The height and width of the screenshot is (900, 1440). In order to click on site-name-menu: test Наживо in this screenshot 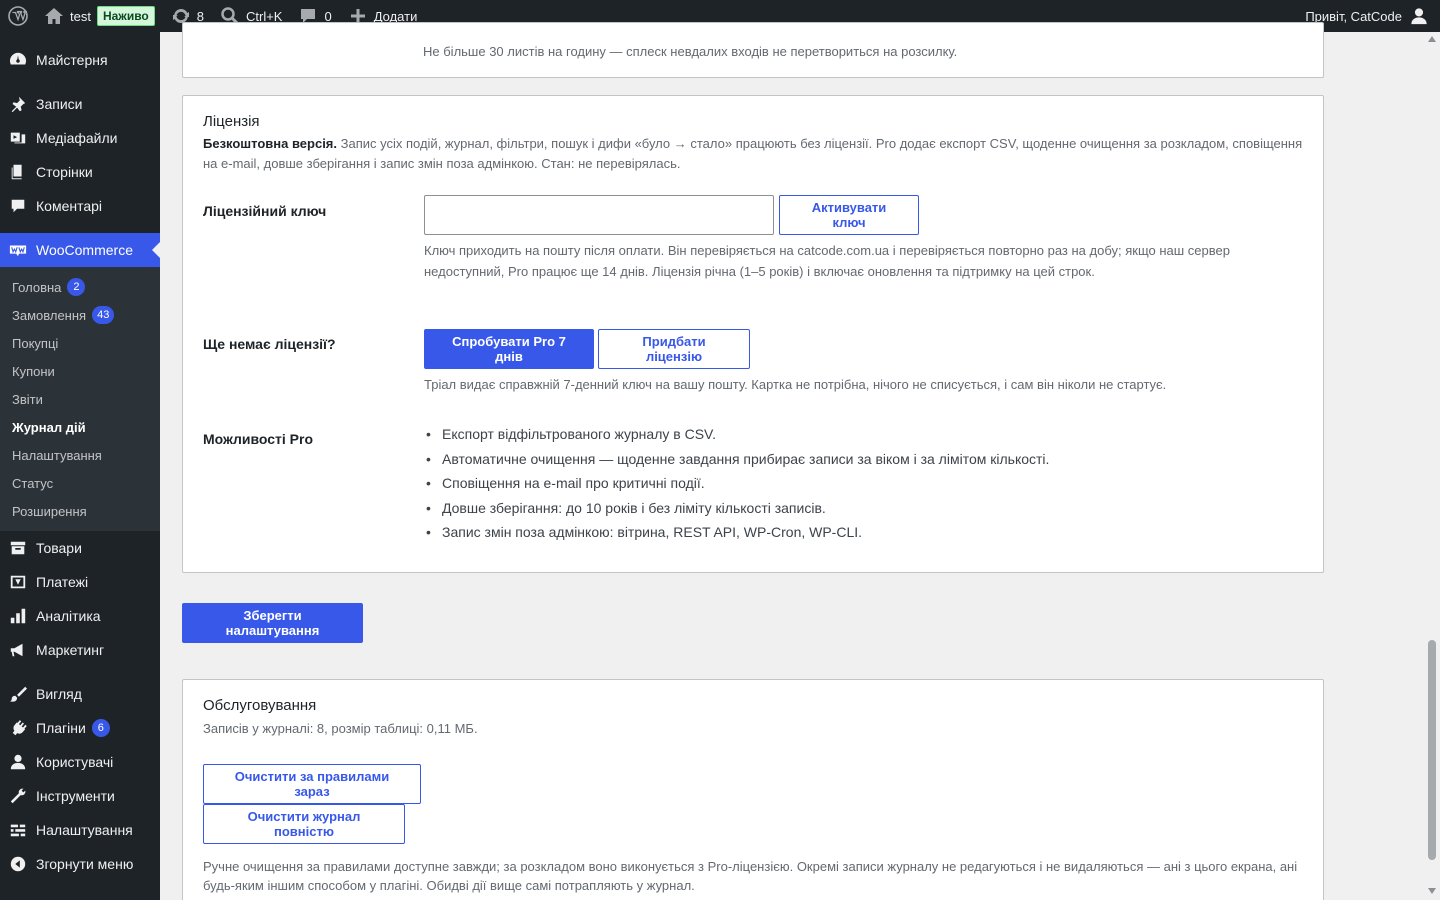, I will do `click(99, 16)`.